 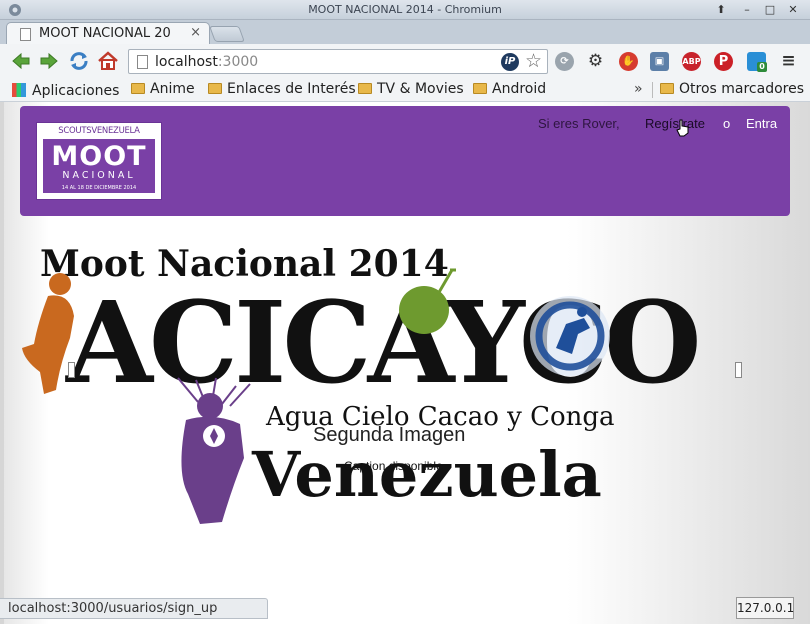 What do you see at coordinates (659, 61) in the screenshot?
I see `screen-extension-icon: ▣` at bounding box center [659, 61].